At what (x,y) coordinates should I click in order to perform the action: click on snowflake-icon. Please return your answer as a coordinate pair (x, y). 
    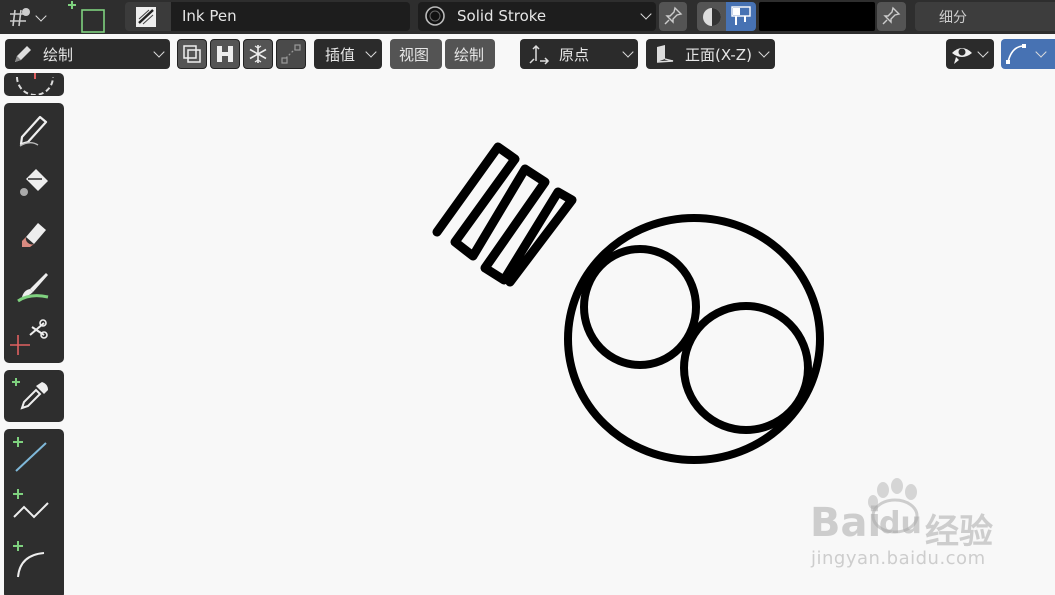
    Looking at the image, I should click on (258, 54).